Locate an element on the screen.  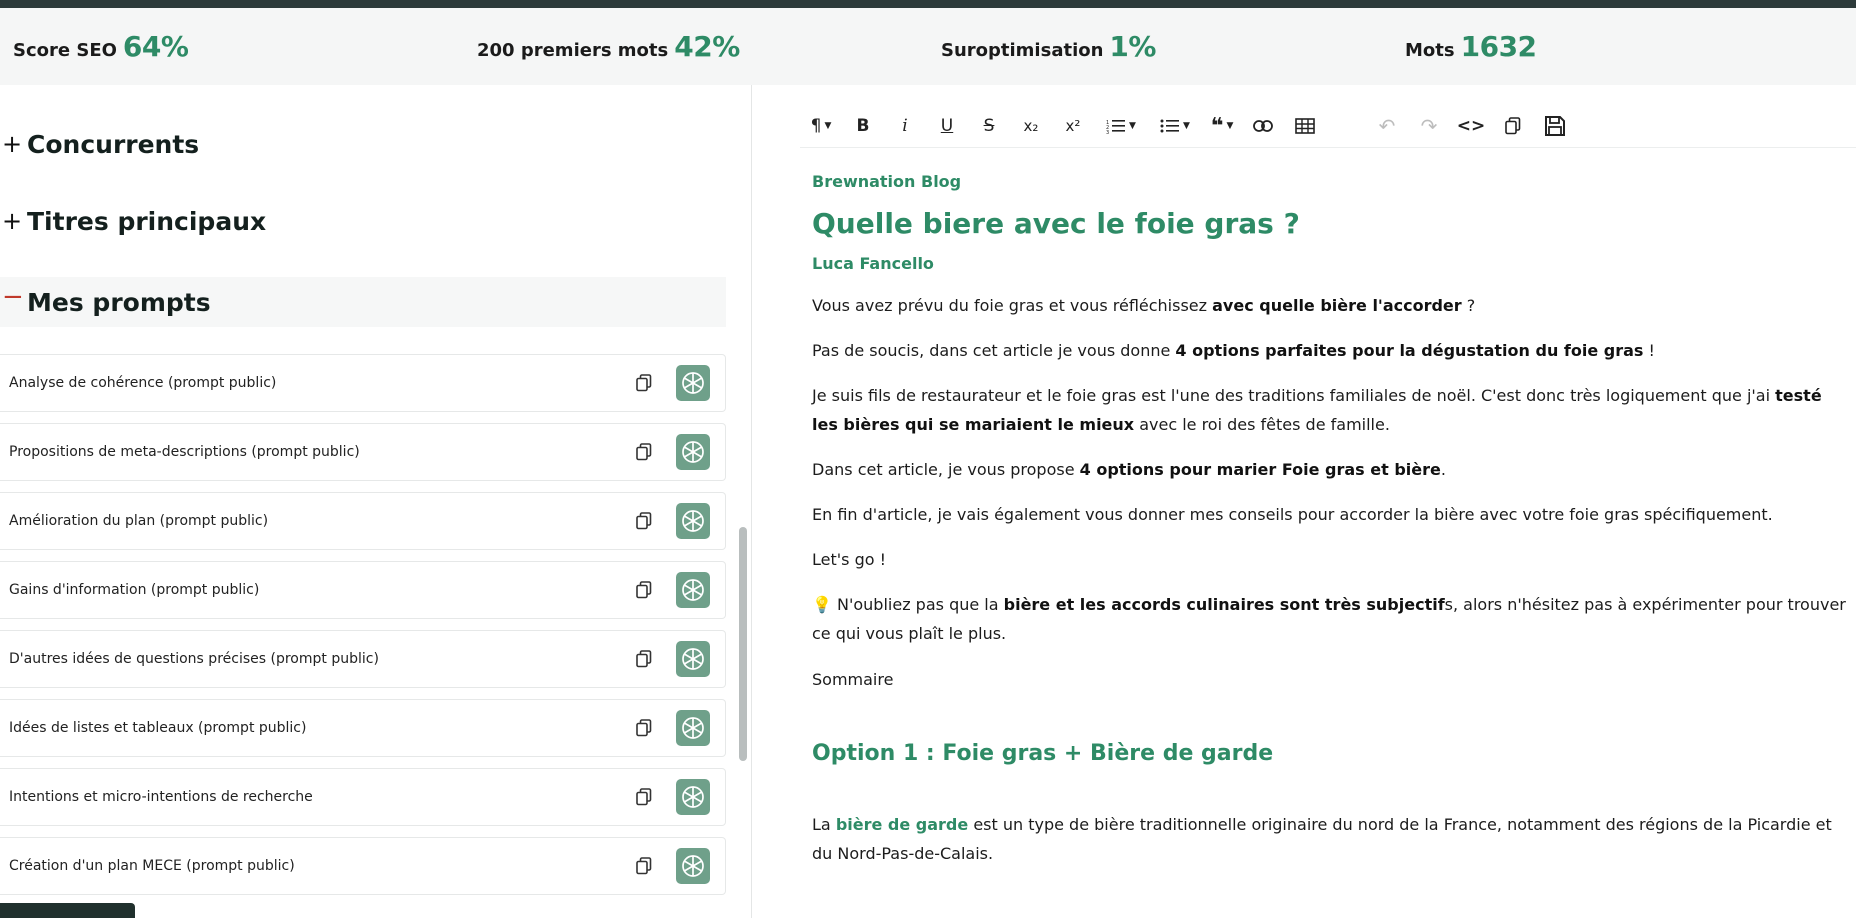
quote-icon: ❝ is located at coordinates (1217, 126).